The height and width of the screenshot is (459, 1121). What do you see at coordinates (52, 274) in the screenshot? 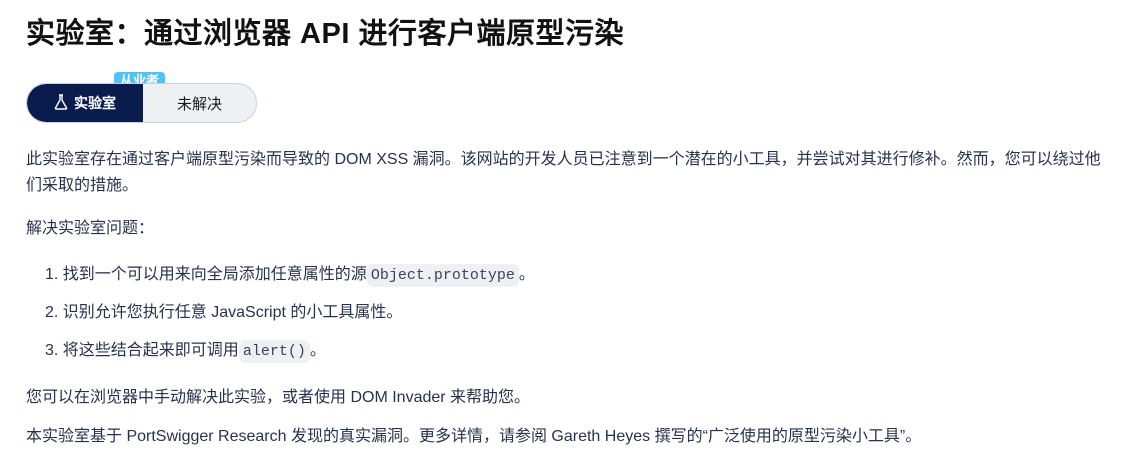
I see `step-number: 1.` at bounding box center [52, 274].